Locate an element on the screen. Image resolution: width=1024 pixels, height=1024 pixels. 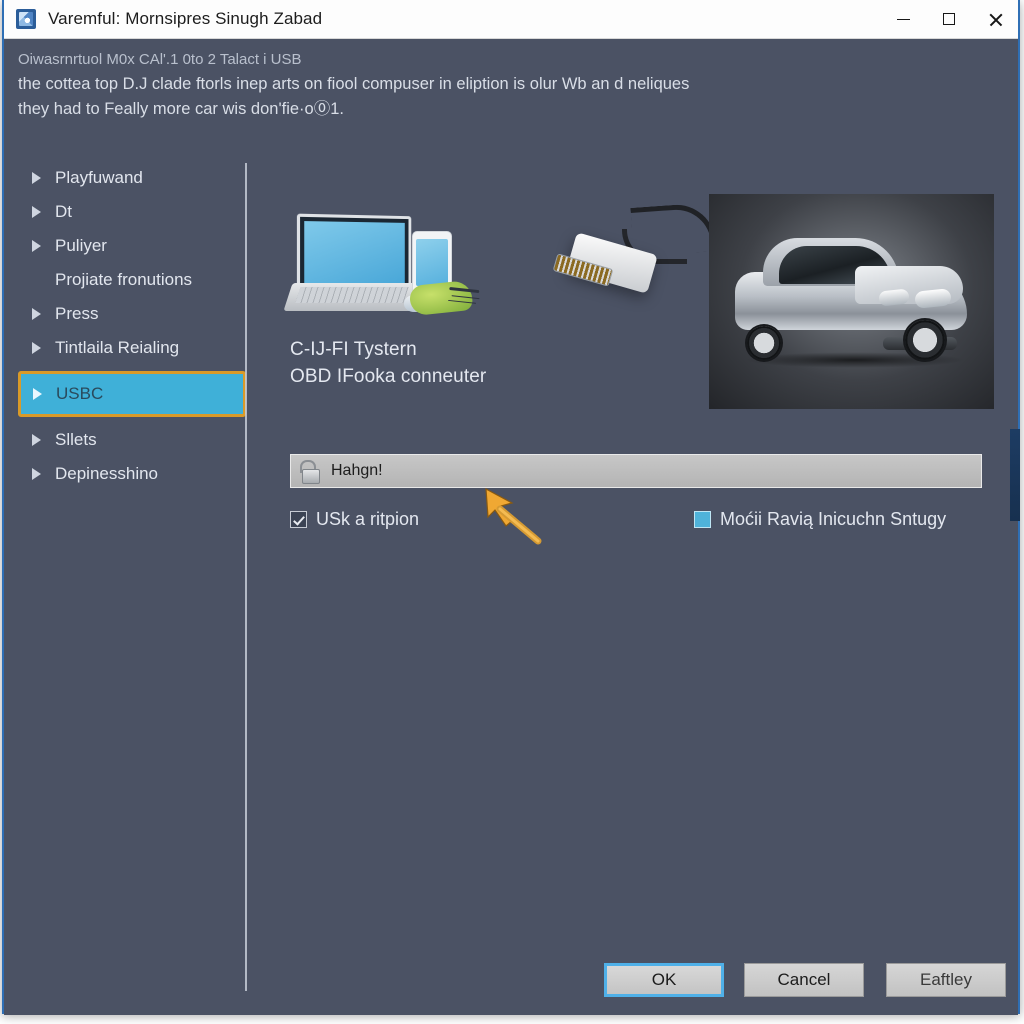
title-bar: Varemful: Mornsipres Sinugh Zabad is located at coordinates (511, 19).